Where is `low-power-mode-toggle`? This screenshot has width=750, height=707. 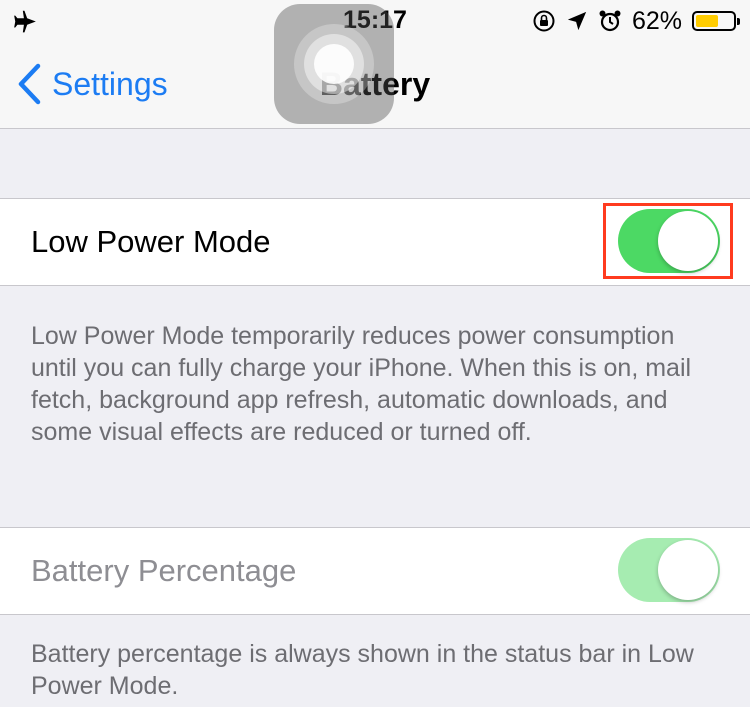 low-power-mode-toggle is located at coordinates (669, 241).